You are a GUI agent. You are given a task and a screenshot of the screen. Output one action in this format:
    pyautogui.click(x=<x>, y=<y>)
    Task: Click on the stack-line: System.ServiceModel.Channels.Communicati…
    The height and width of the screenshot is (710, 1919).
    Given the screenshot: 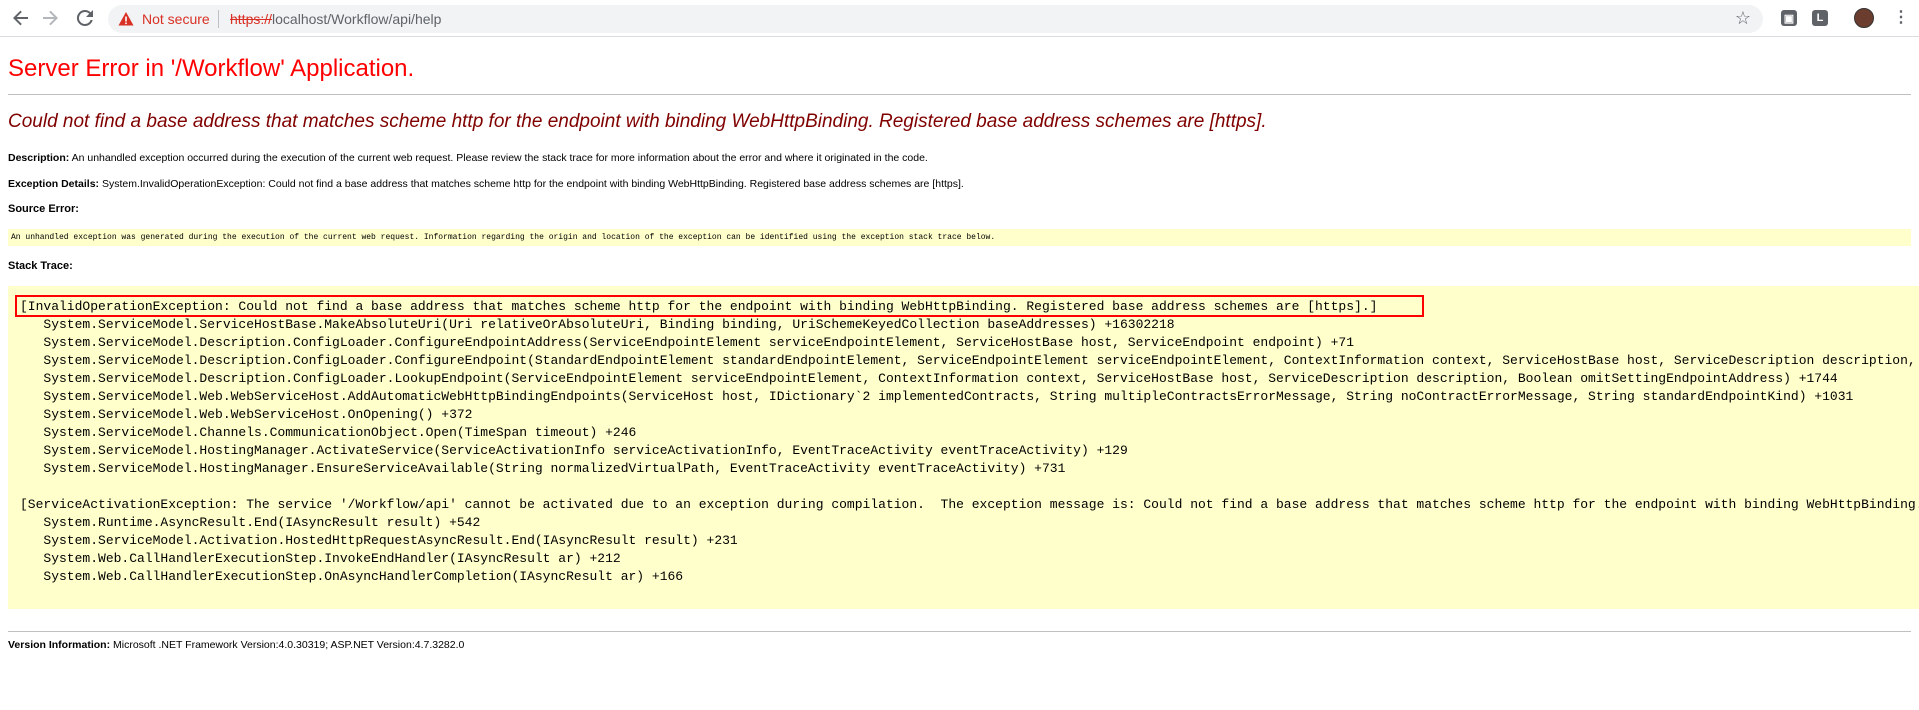 What is the action you would take?
    pyautogui.click(x=328, y=432)
    